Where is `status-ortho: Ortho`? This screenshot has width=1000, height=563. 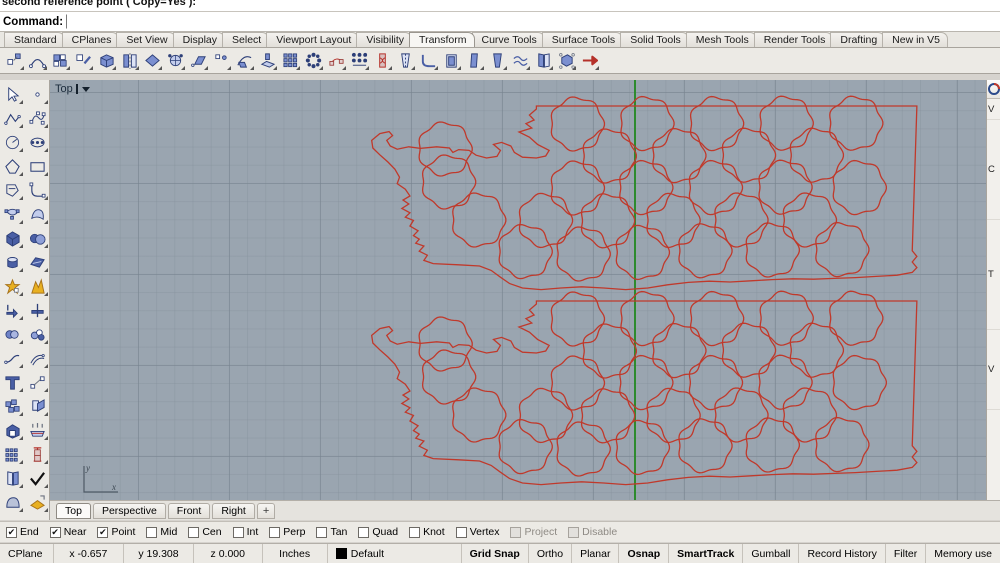 status-ortho: Ortho is located at coordinates (551, 553).